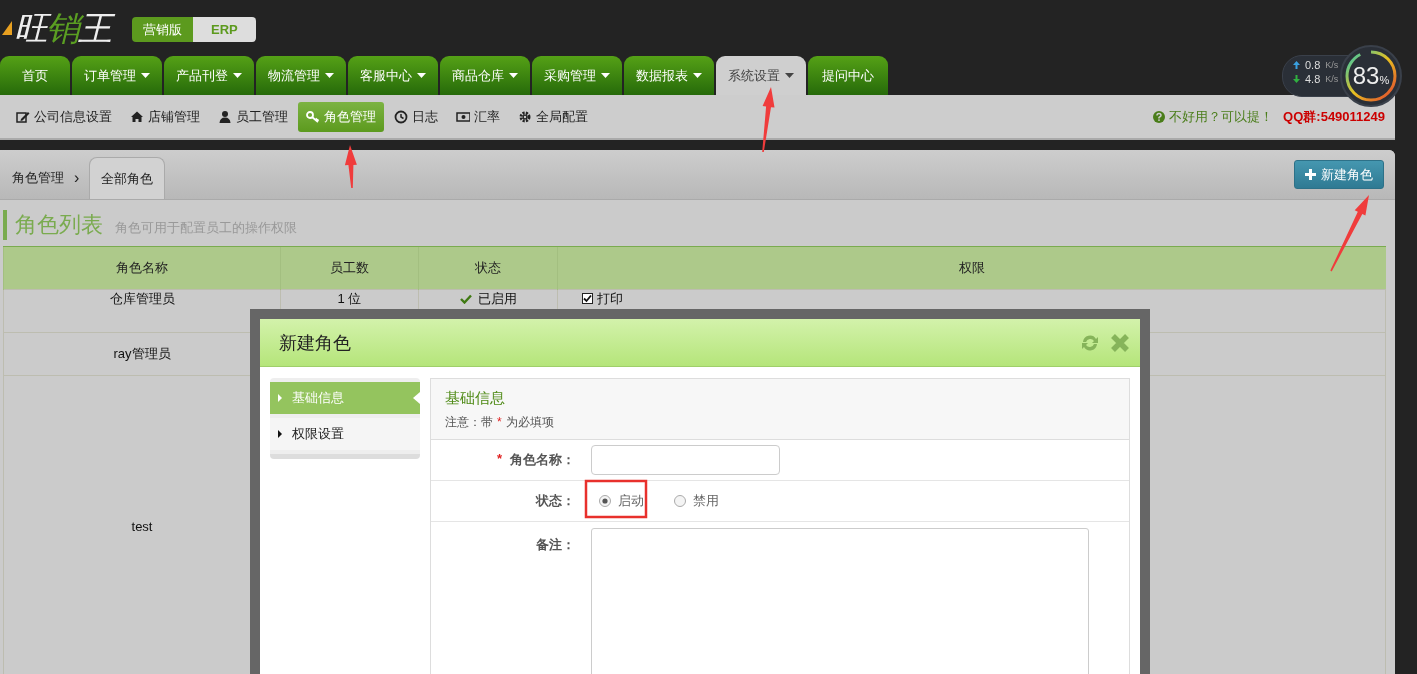 This screenshot has width=1417, height=674. What do you see at coordinates (7, 28) in the screenshot?
I see `logo-triangle-icon` at bounding box center [7, 28].